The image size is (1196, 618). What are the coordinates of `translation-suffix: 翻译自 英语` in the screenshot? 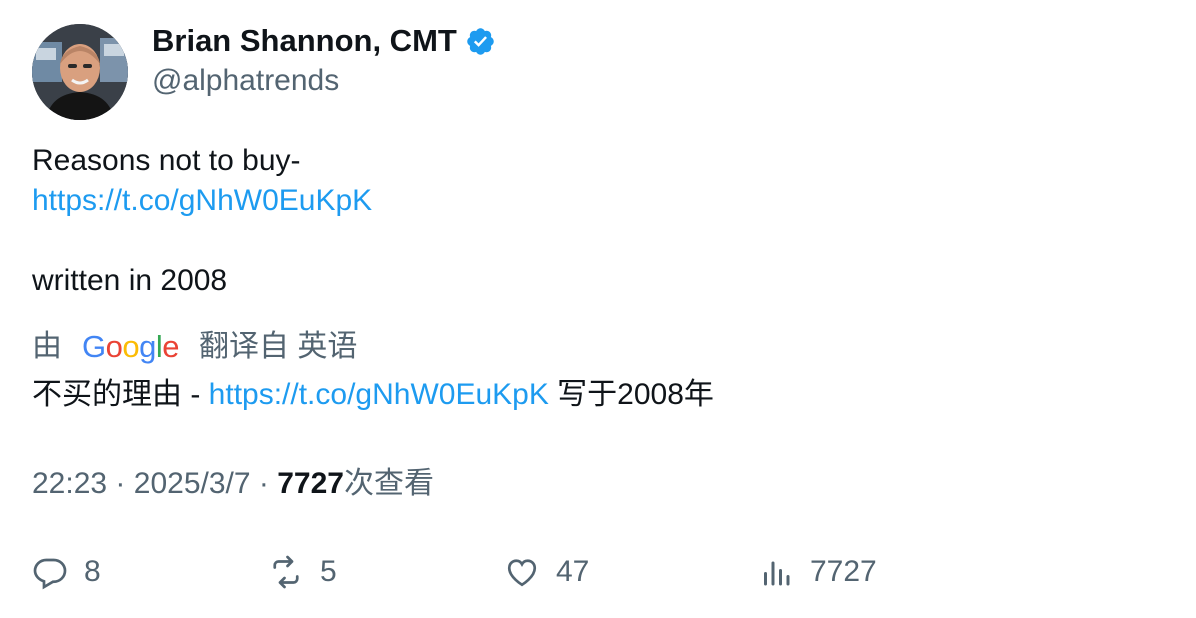 It's located at (278, 346).